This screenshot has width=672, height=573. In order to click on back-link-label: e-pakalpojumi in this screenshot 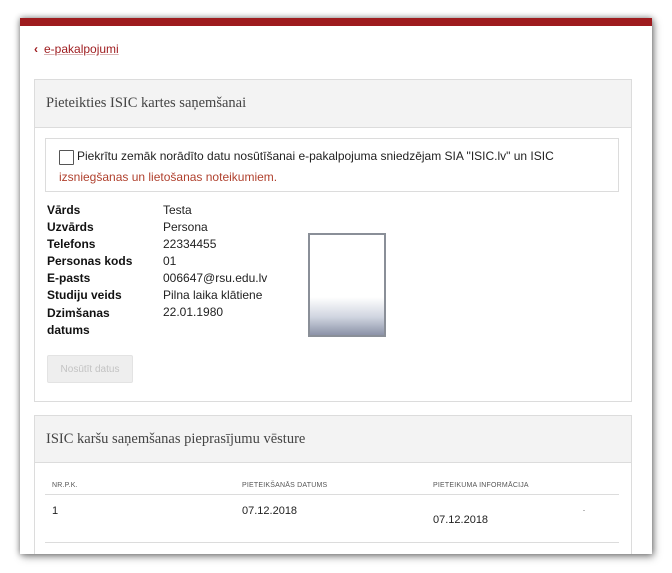, I will do `click(81, 49)`.